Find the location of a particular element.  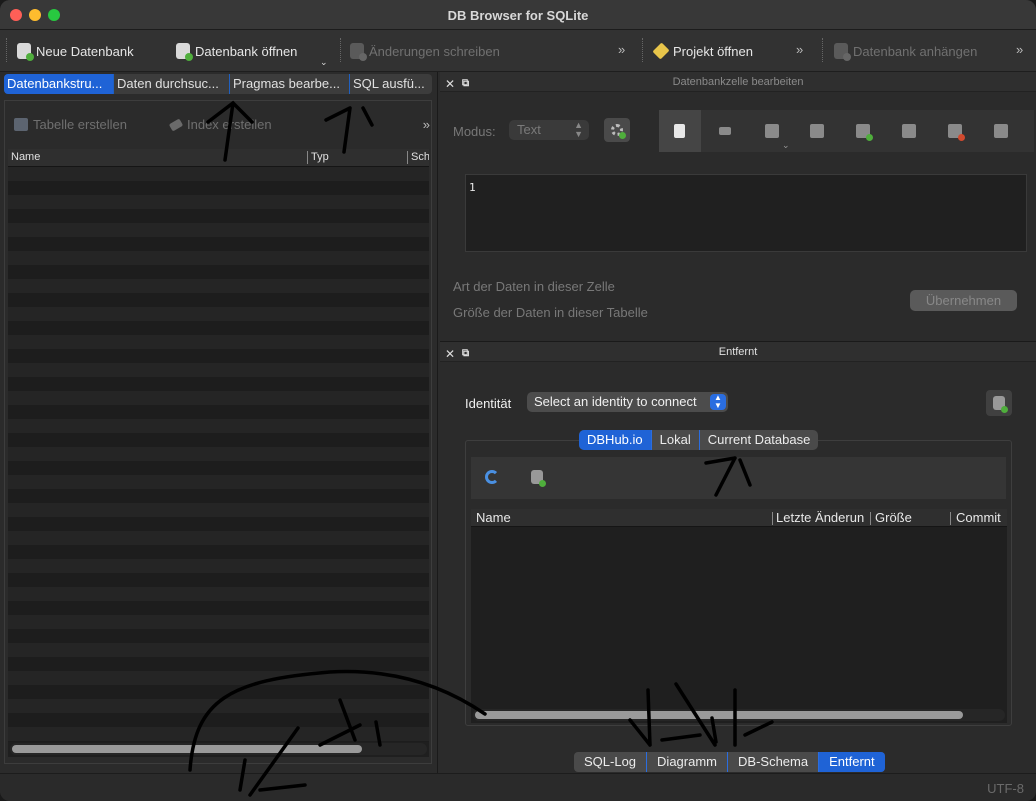

import-dropdown-icon: ⌄ is located at coordinates (786, 145).